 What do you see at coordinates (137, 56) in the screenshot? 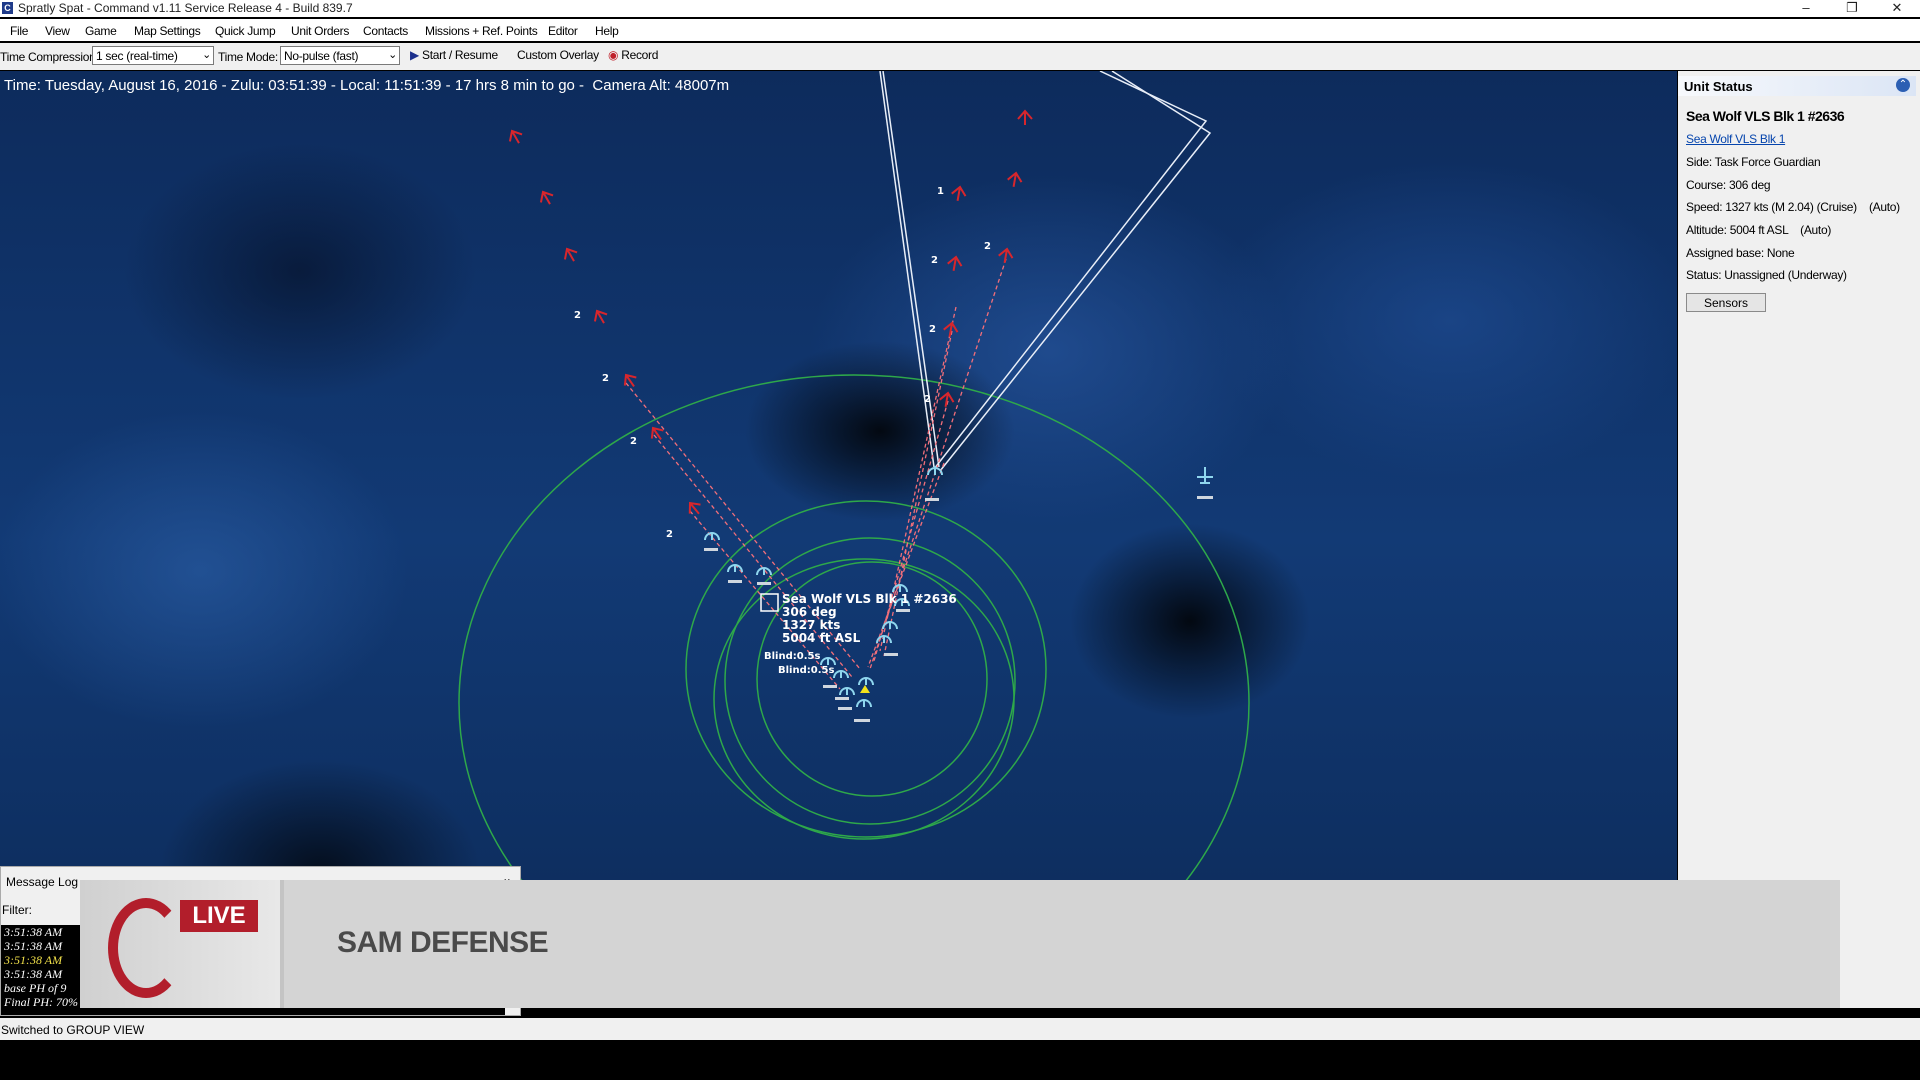
I see `time-compression-value: 1 sec (real-time)` at bounding box center [137, 56].